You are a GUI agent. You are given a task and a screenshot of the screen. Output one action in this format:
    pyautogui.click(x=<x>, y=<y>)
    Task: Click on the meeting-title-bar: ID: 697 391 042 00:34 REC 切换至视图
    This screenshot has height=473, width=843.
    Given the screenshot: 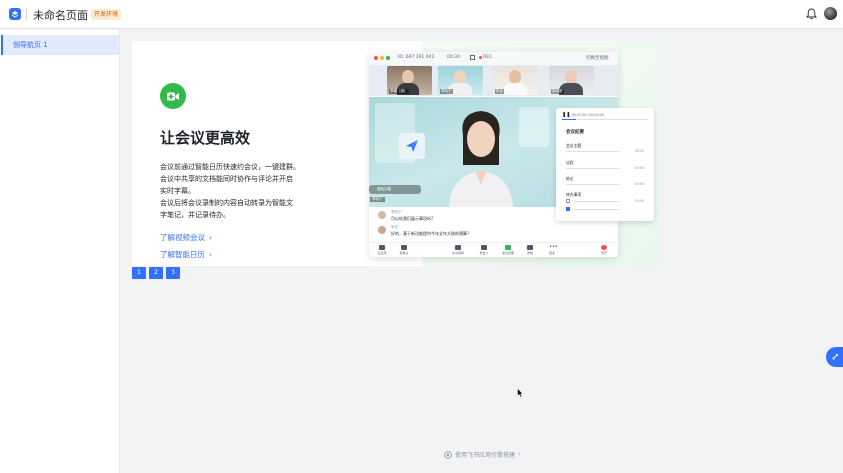 What is the action you would take?
    pyautogui.click(x=493, y=58)
    